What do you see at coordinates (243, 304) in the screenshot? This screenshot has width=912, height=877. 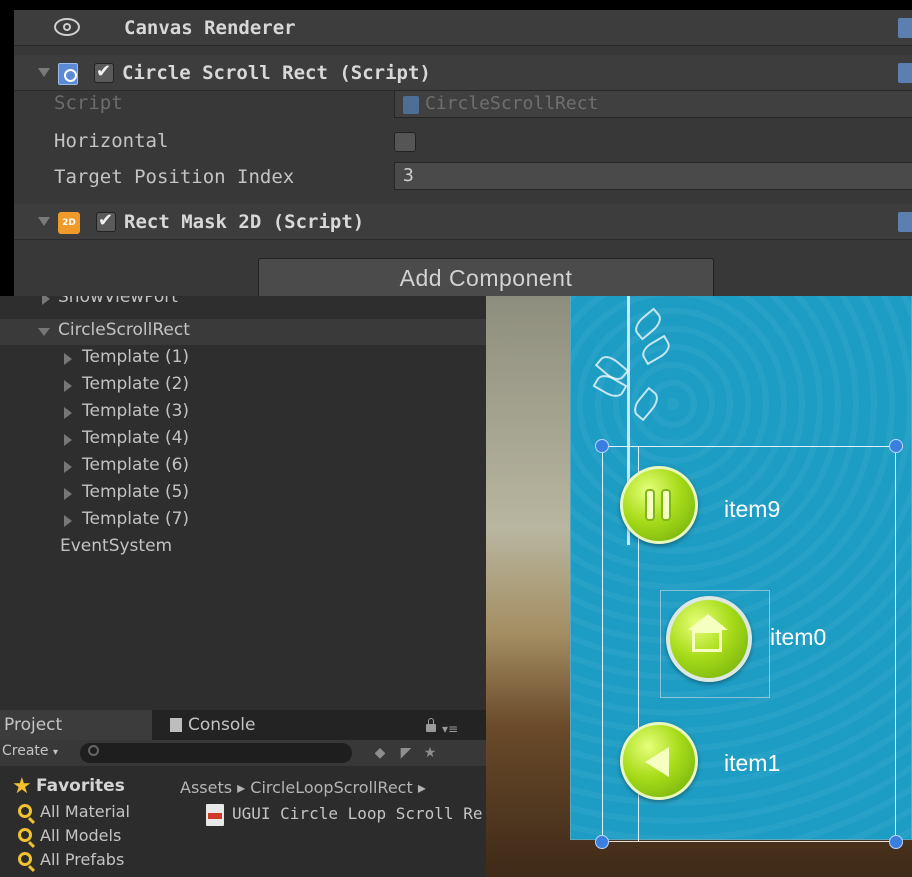 I see `hierarchy-item: ShowViewPort` at bounding box center [243, 304].